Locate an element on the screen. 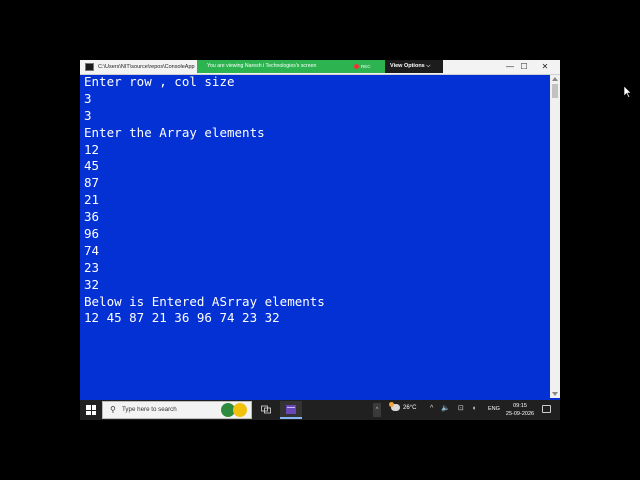 Image resolution: width=640 pixels, height=480 pixels. console-line: Below is Entered ASrray elements is located at coordinates (204, 301).